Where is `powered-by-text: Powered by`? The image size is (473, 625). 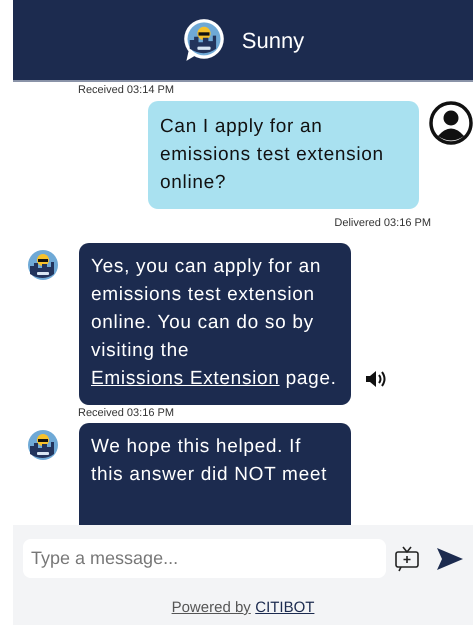
powered-by-text: Powered by is located at coordinates (211, 607).